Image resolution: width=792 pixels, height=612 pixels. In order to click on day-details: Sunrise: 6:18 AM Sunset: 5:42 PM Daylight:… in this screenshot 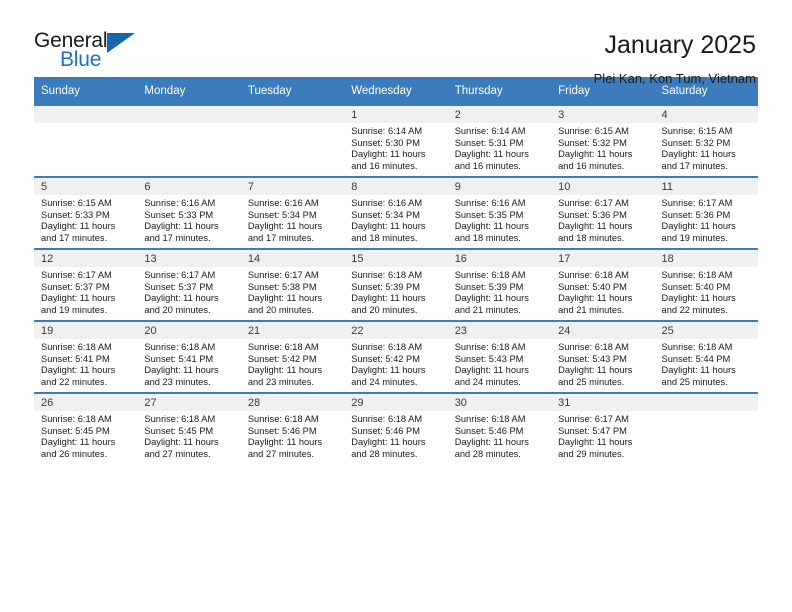, I will do `click(395, 363)`.